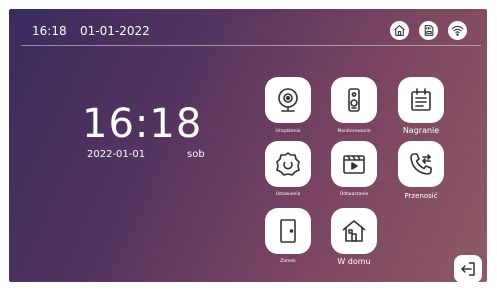 The height and width of the screenshot is (292, 497). I want to click on monitoring-button, so click(354, 100).